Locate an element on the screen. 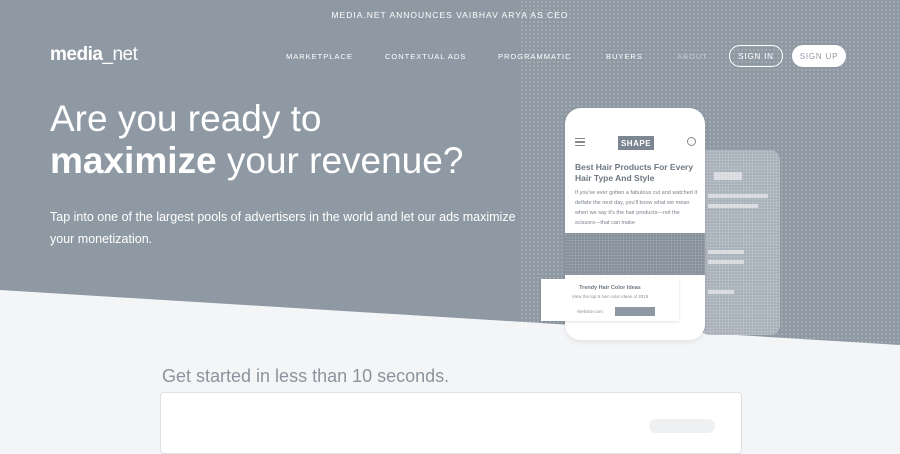  phone-mockup-back is located at coordinates (740, 242).